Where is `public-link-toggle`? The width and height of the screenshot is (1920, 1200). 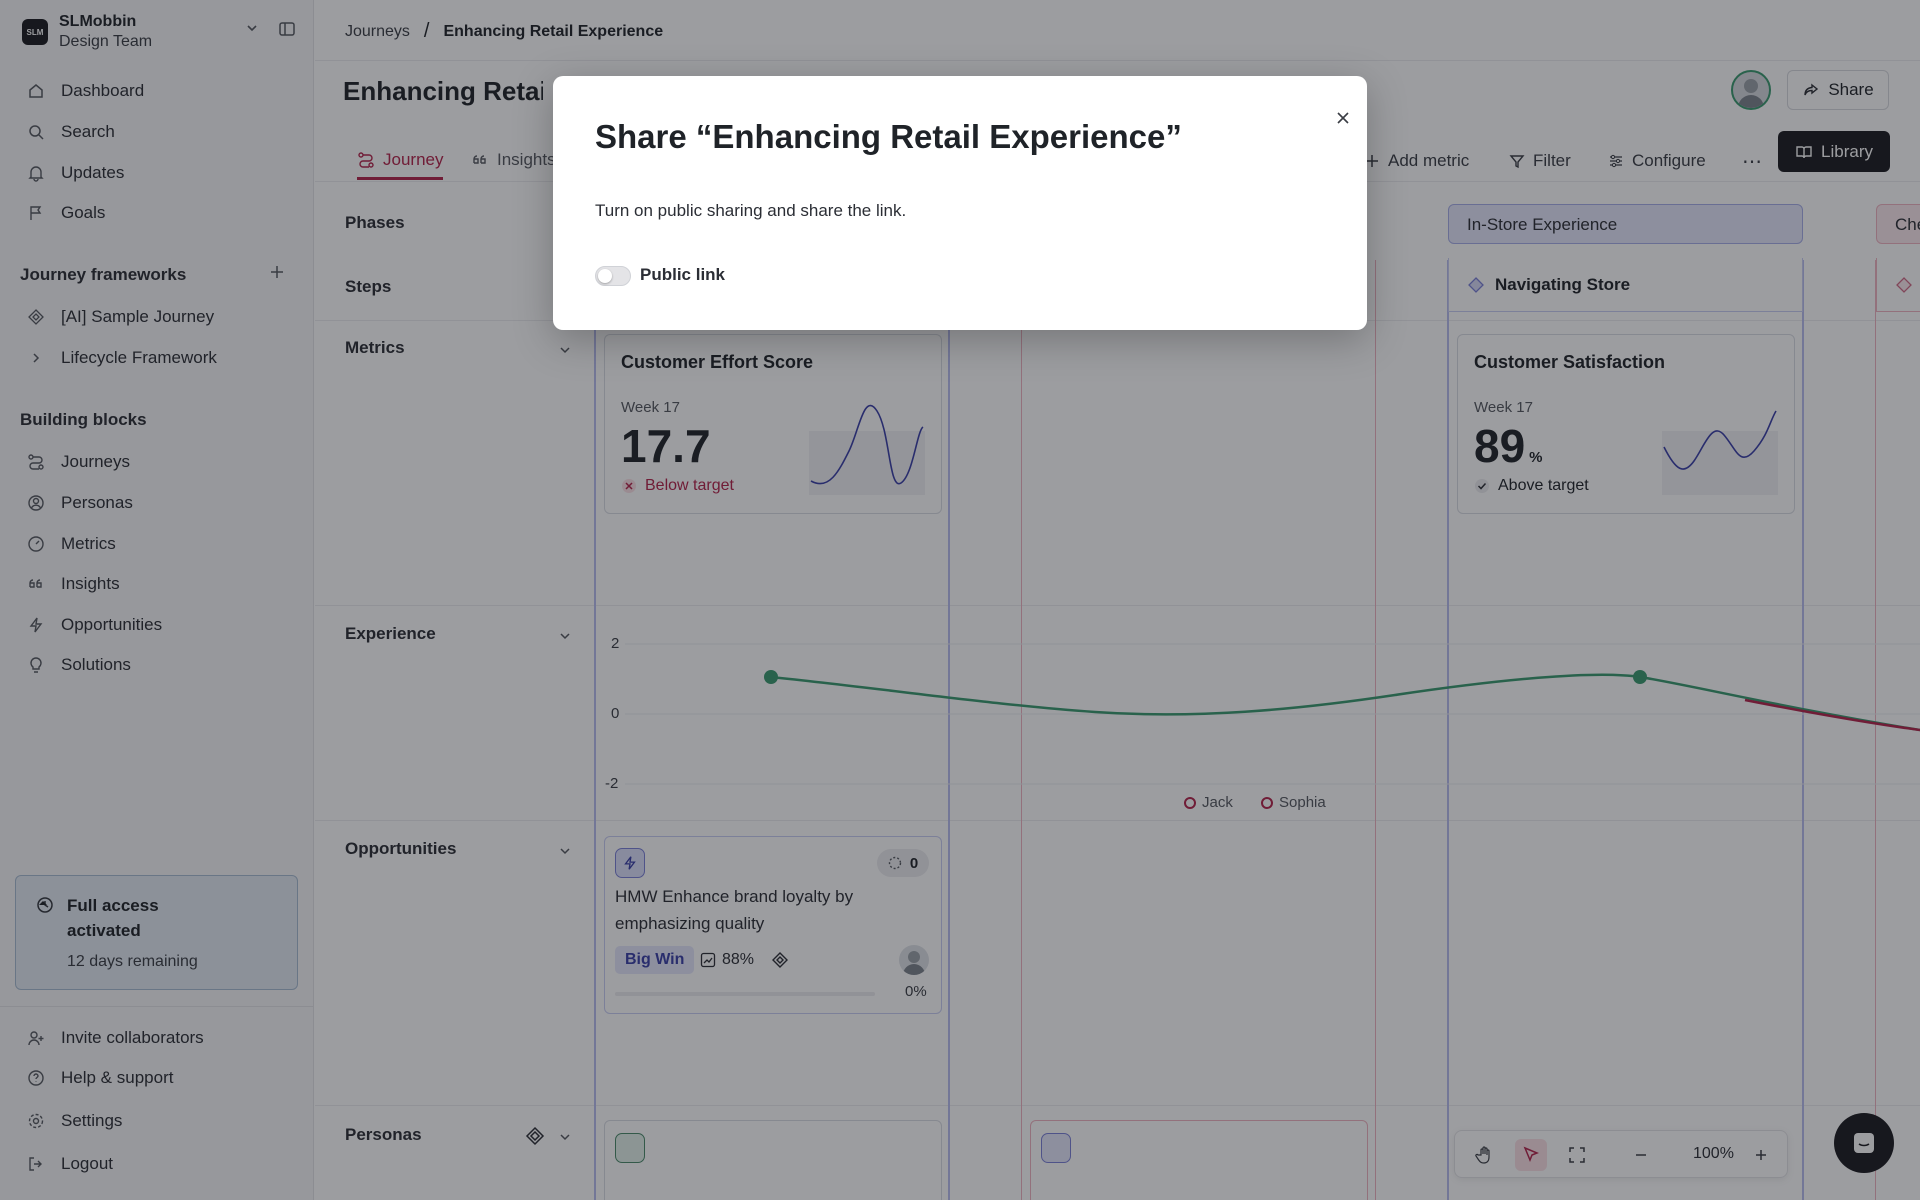
public-link-toggle is located at coordinates (613, 276).